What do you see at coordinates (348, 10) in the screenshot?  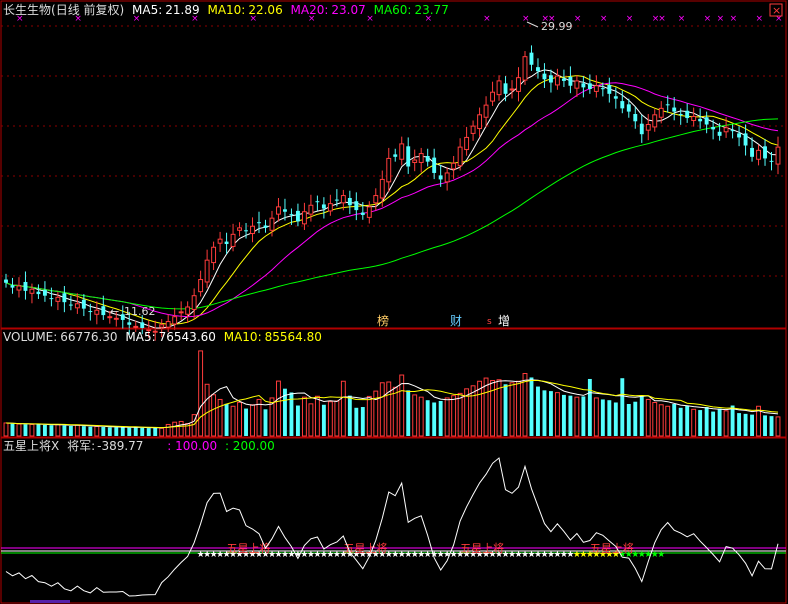 I see `ma20-value: 23.07` at bounding box center [348, 10].